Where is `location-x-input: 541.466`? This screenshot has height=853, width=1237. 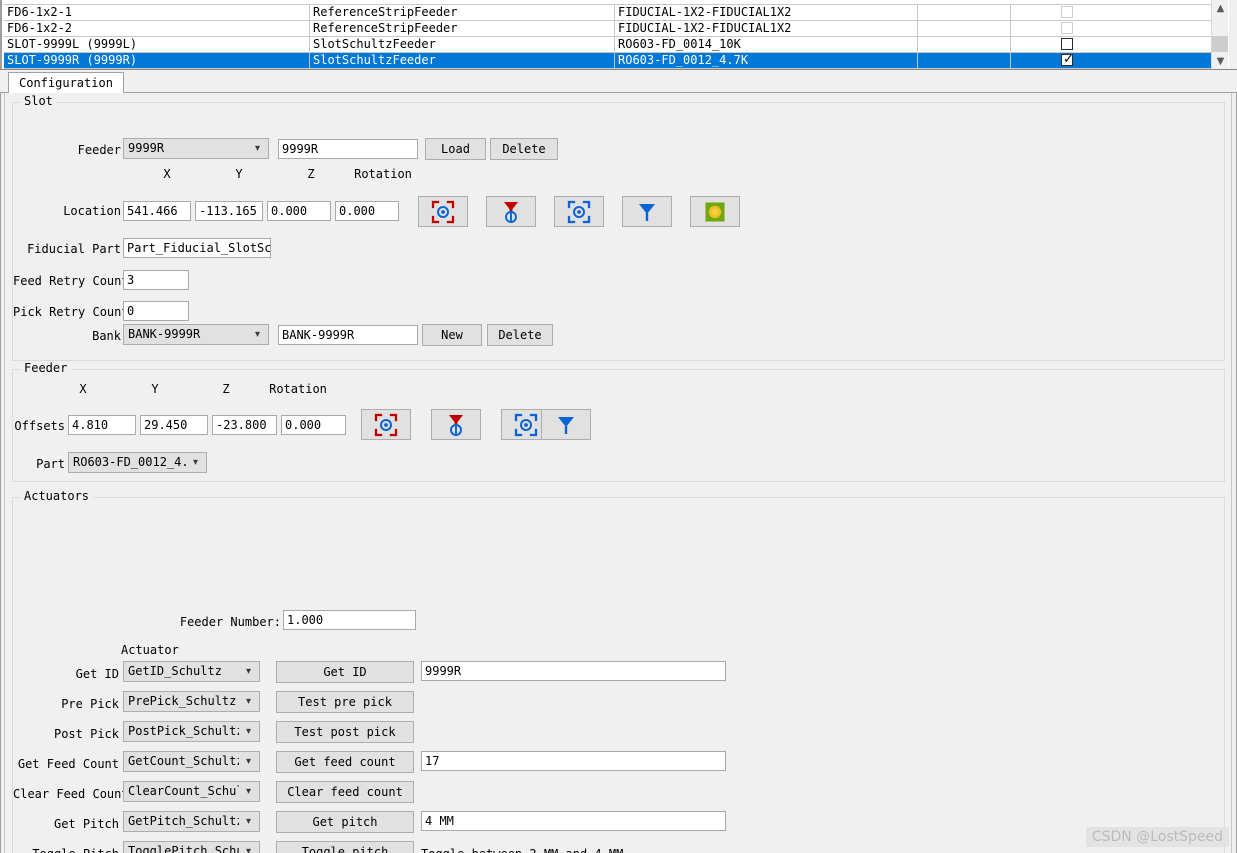
location-x-input: 541.466 is located at coordinates (157, 211).